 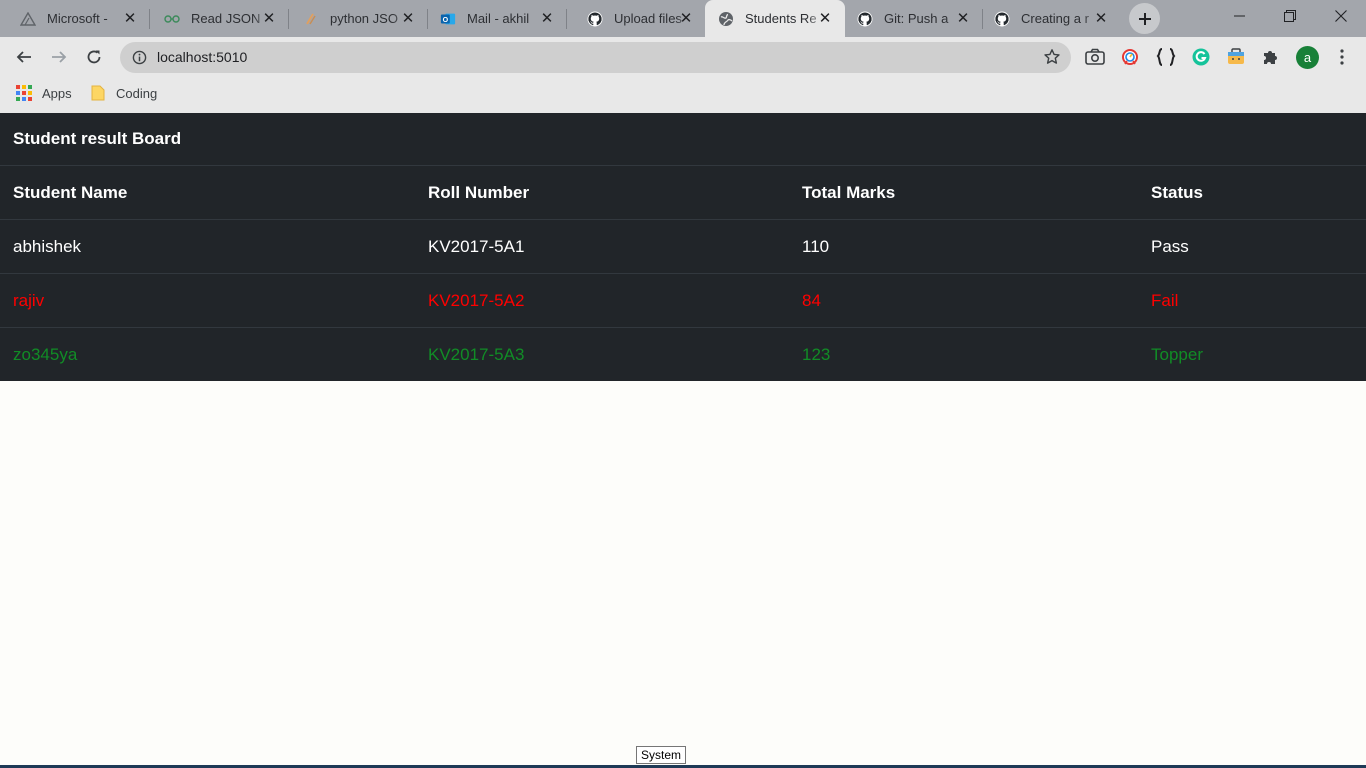 What do you see at coordinates (1236, 57) in the screenshot?
I see `toolbox-extension-icon` at bounding box center [1236, 57].